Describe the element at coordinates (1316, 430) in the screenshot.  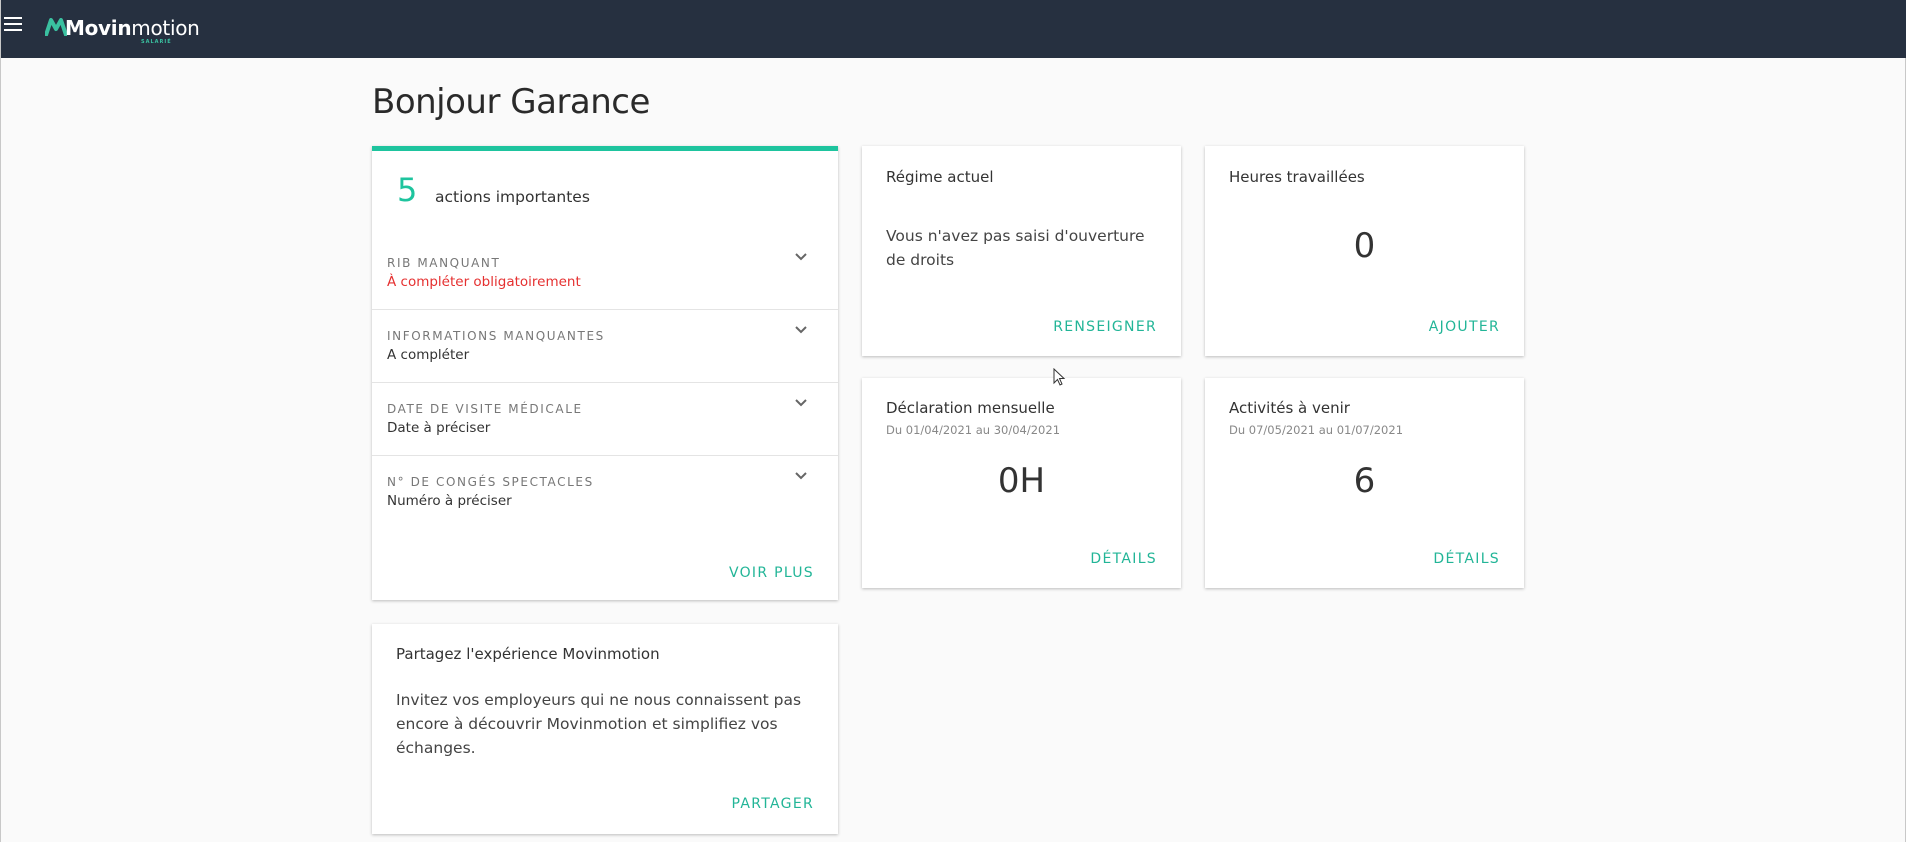
I see `activities-period: Du 07/05/2021 au 01/07/2021` at that location.